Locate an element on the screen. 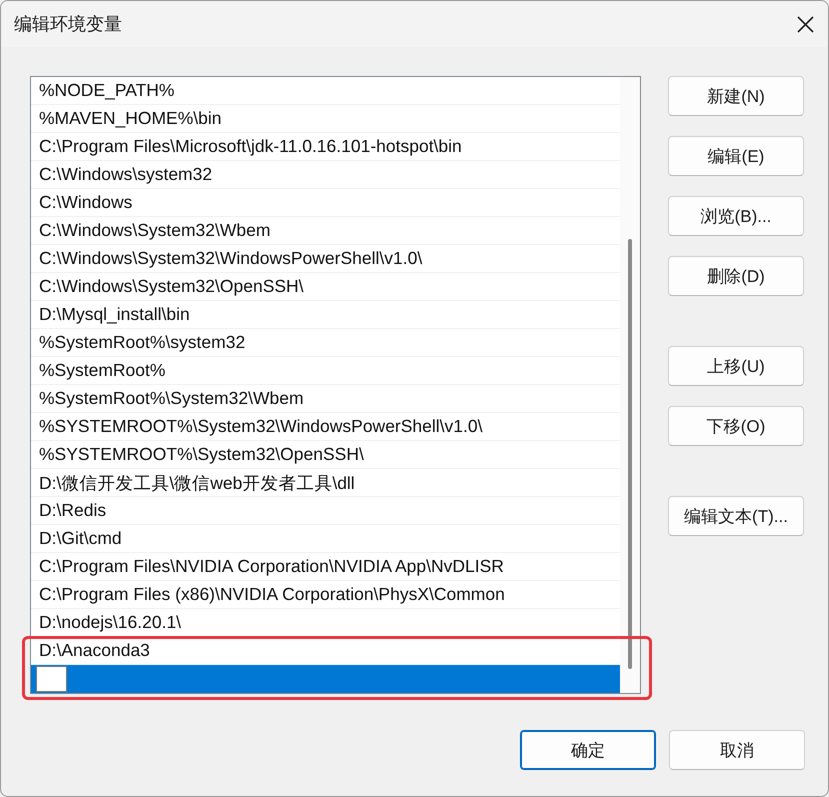 This screenshot has width=829, height=797. input-field is located at coordinates (51, 679).